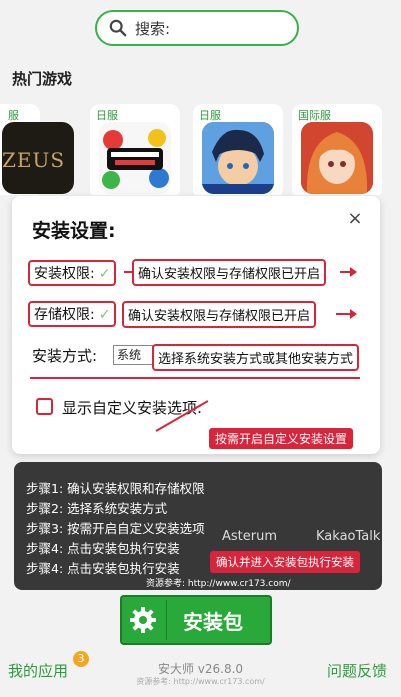 Image resolution: width=401 pixels, height=697 pixels. I want to click on install-method-note: 选择系统安装方式或其他安装方式, so click(256, 357).